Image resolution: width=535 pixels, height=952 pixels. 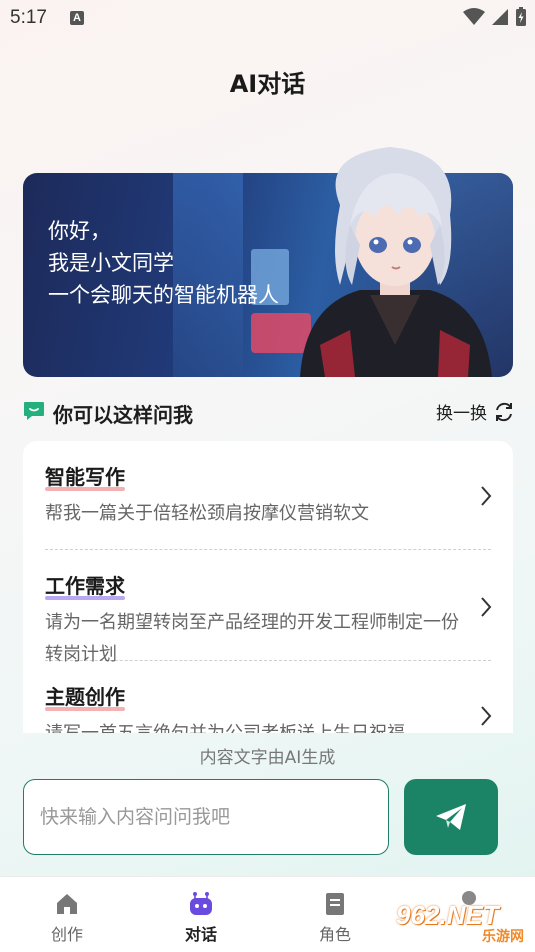 What do you see at coordinates (200, 934) in the screenshot?
I see `nav-label: 对话` at bounding box center [200, 934].